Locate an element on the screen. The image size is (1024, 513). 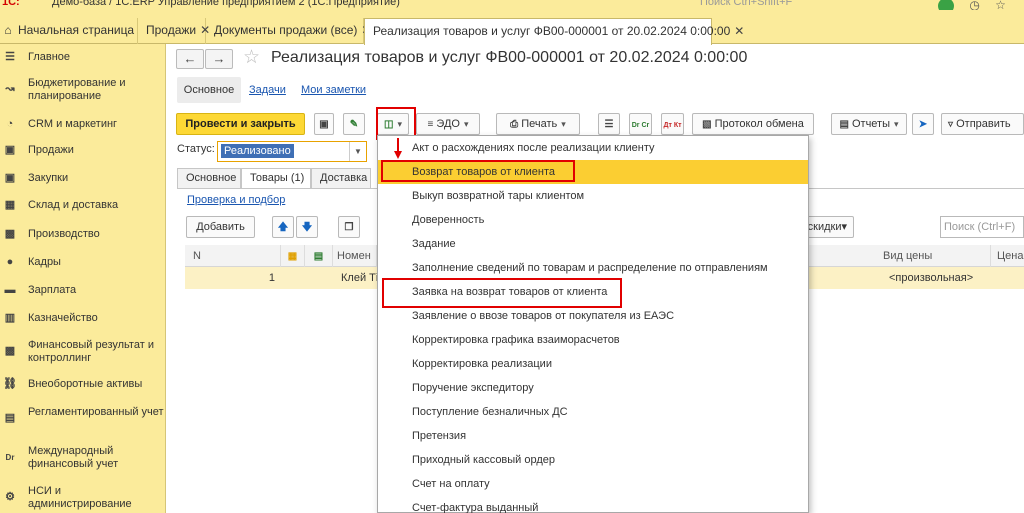
menu-item: Счет на оплату is located at coordinates (593, 484).